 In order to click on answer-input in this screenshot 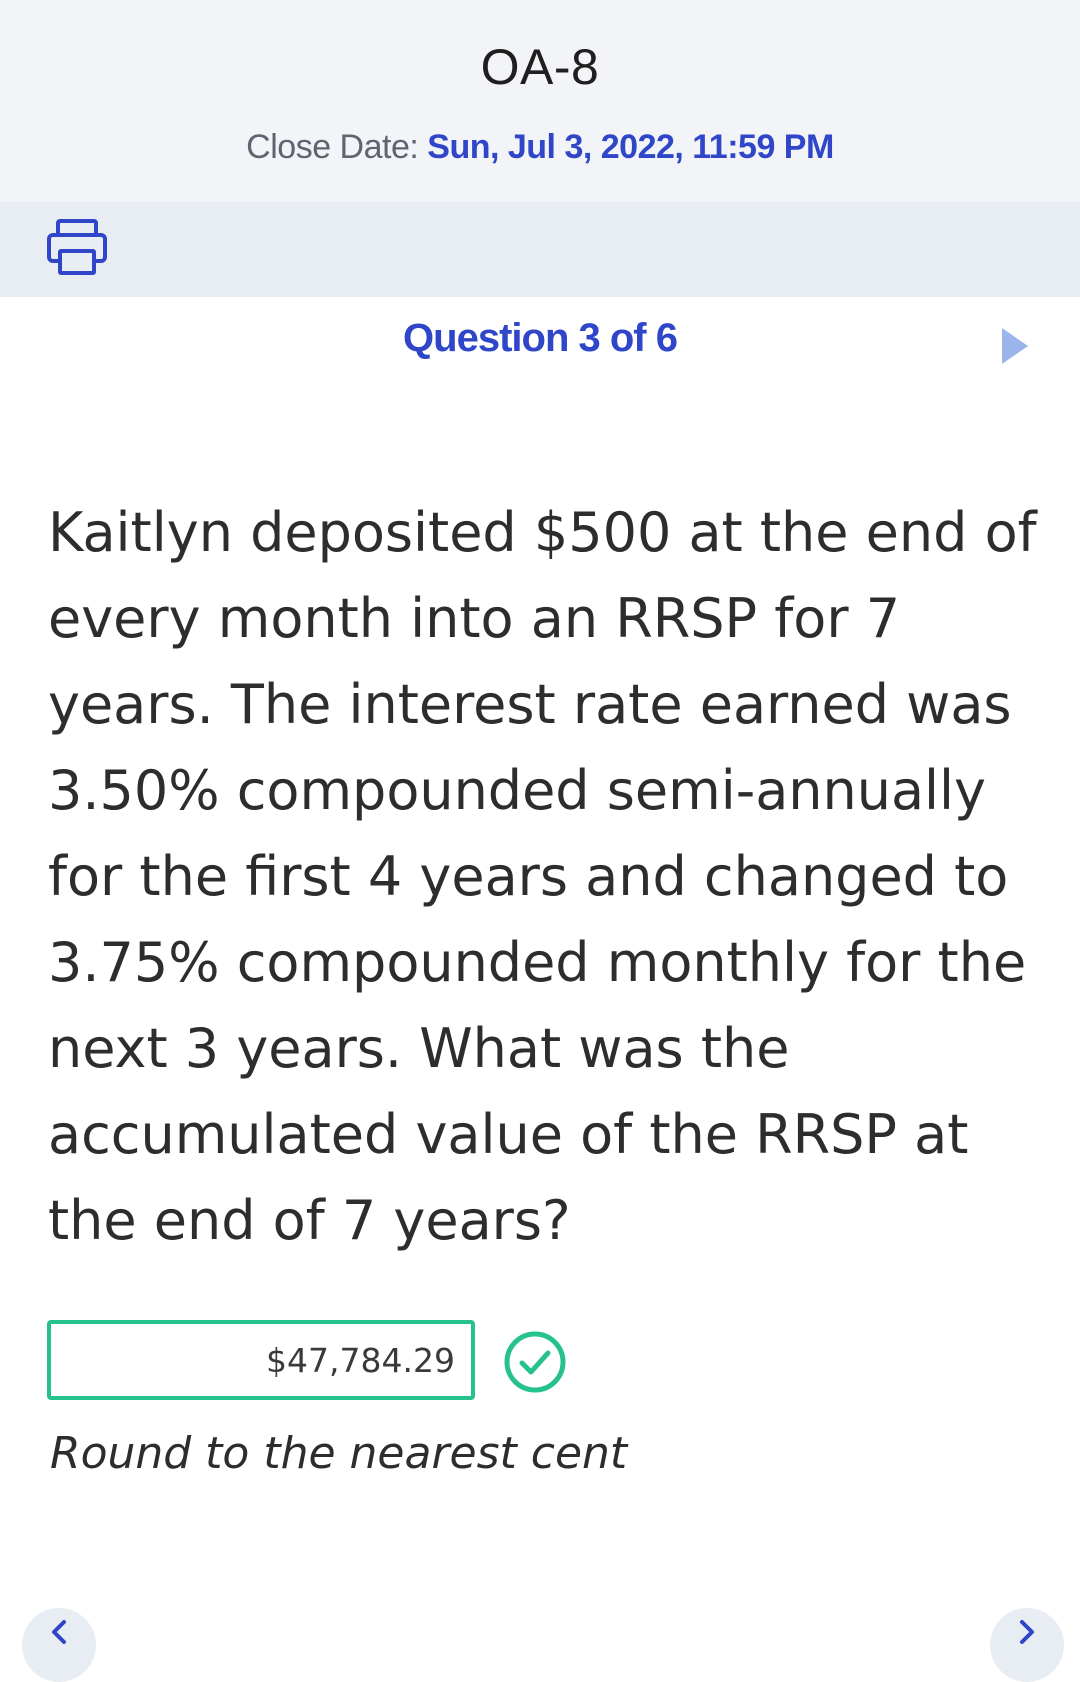, I will do `click(261, 1360)`.